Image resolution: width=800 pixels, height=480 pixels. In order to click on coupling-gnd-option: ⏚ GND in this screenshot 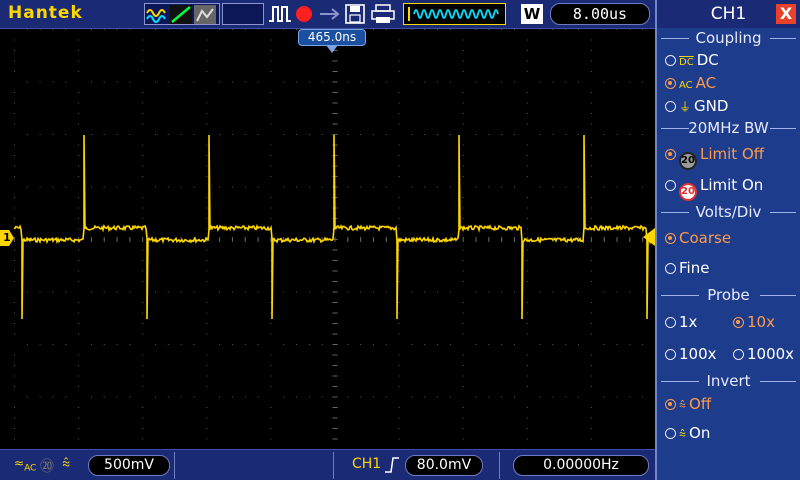, I will do `click(696, 106)`.